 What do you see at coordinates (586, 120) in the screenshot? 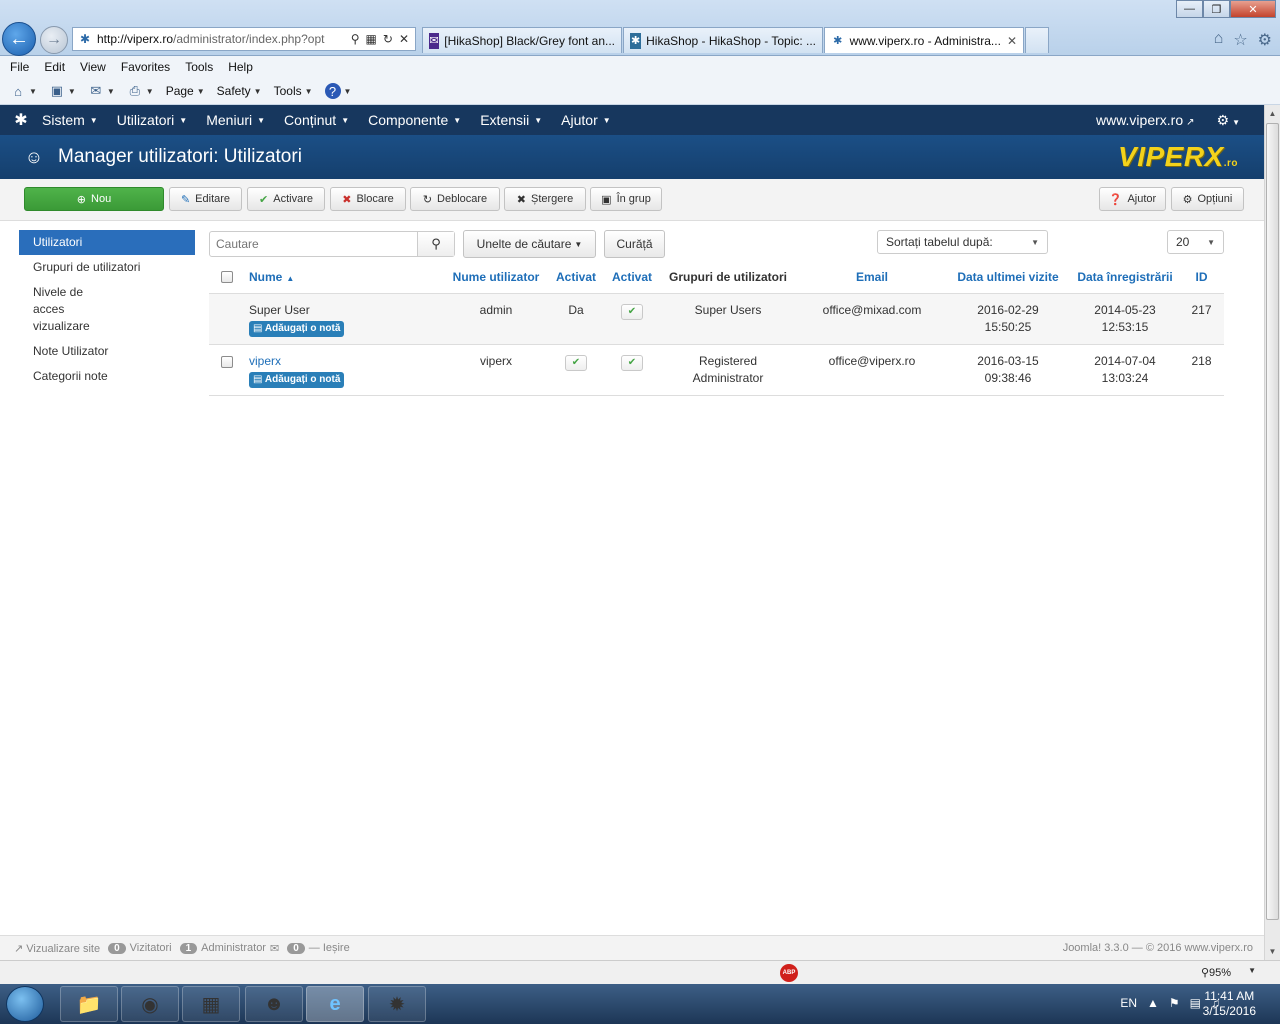
I see `nav-ajutor: Ajutor ▼` at bounding box center [586, 120].